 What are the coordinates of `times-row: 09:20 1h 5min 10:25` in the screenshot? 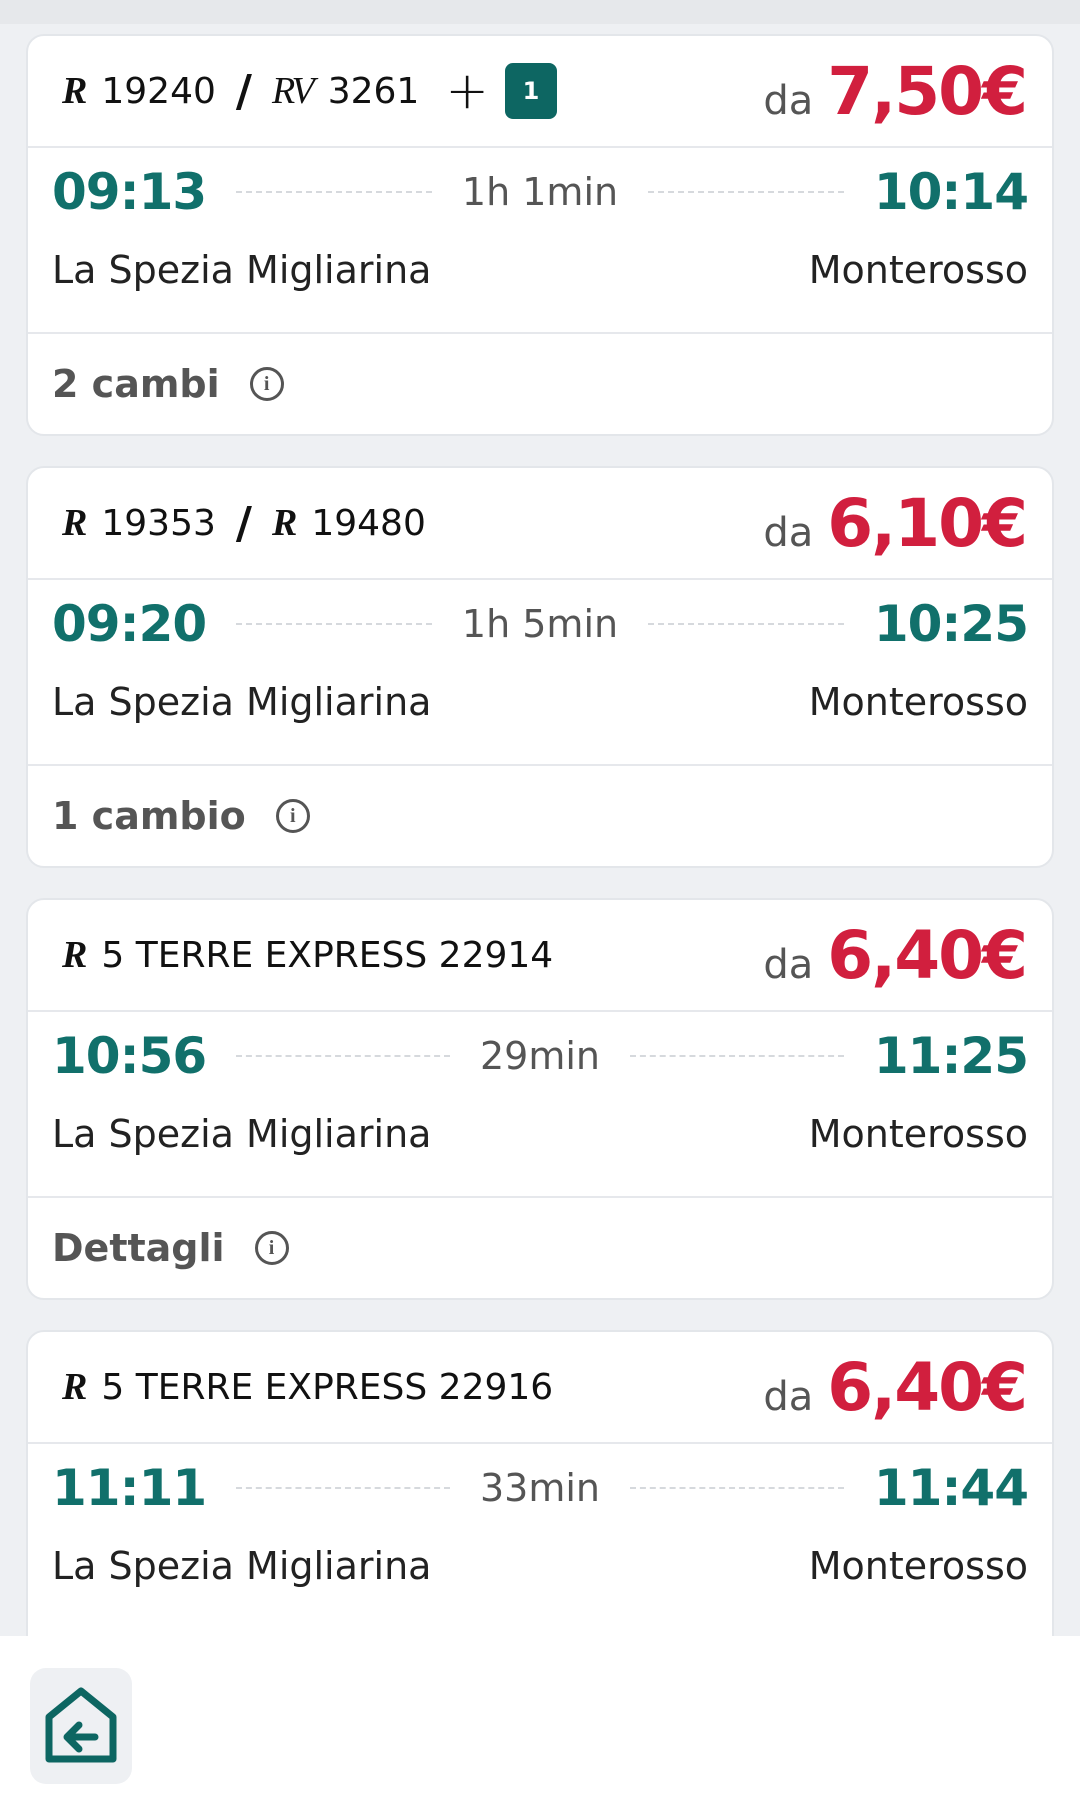 It's located at (540, 624).